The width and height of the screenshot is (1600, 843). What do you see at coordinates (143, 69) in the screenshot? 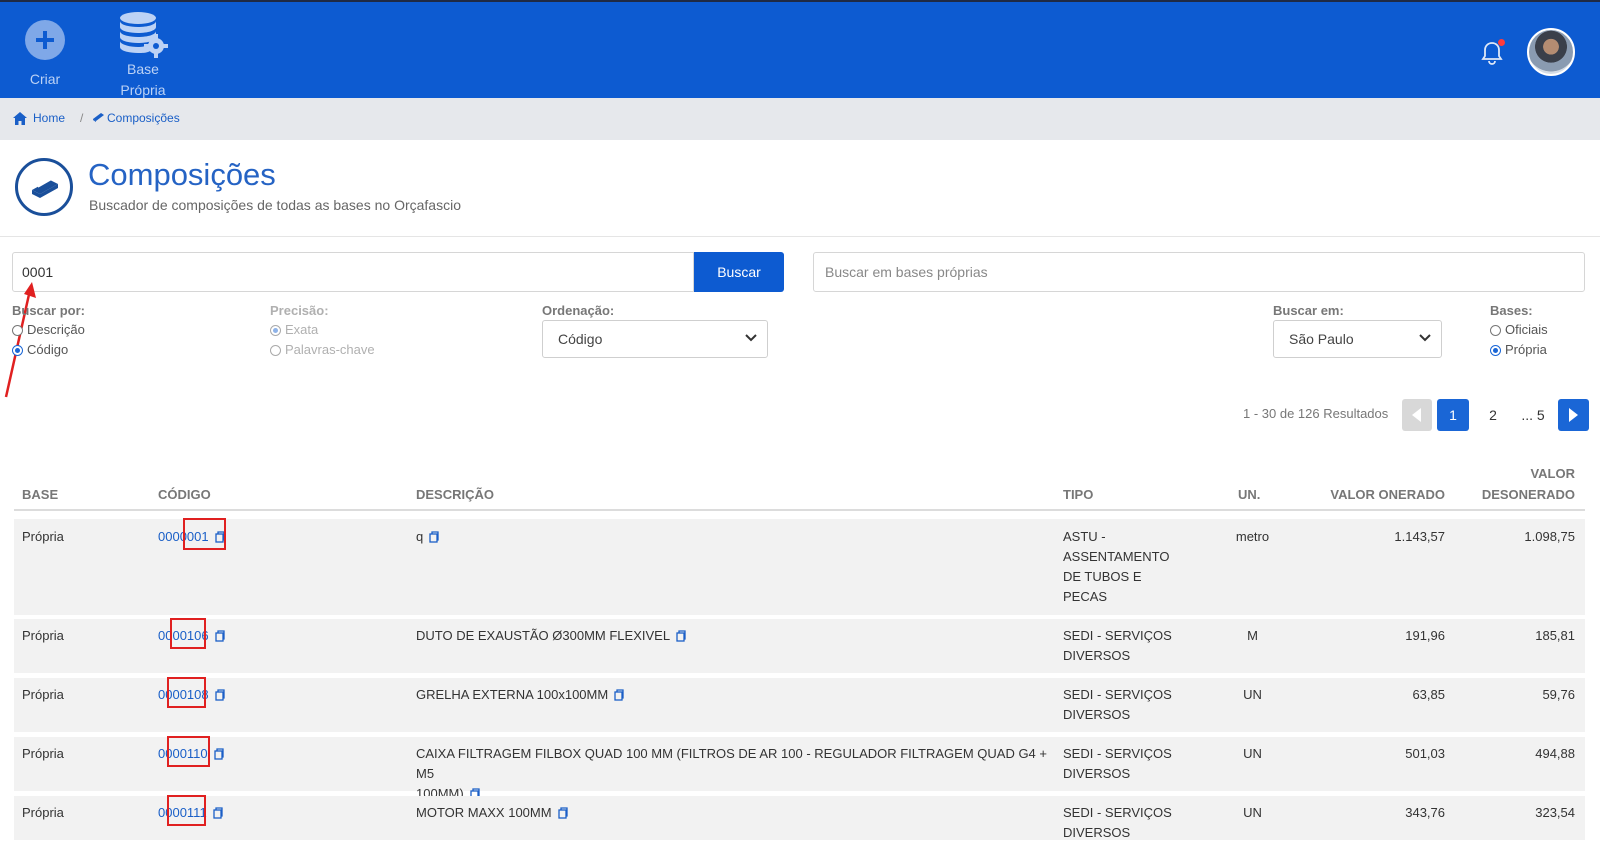
I see `base-label: Base` at bounding box center [143, 69].